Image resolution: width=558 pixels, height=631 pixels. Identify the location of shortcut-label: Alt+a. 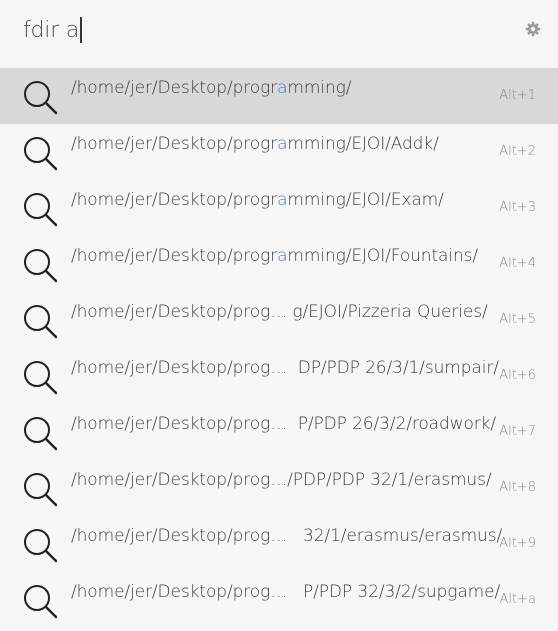
(517, 599).